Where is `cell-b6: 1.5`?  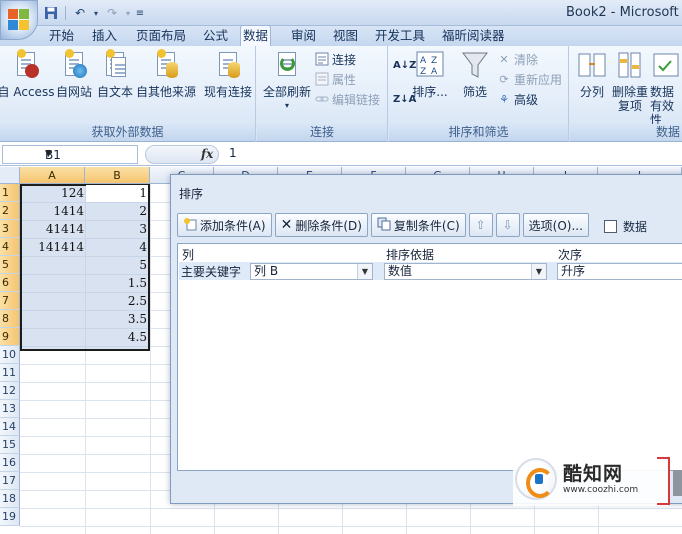
cell-b6: 1.5 is located at coordinates (117, 283).